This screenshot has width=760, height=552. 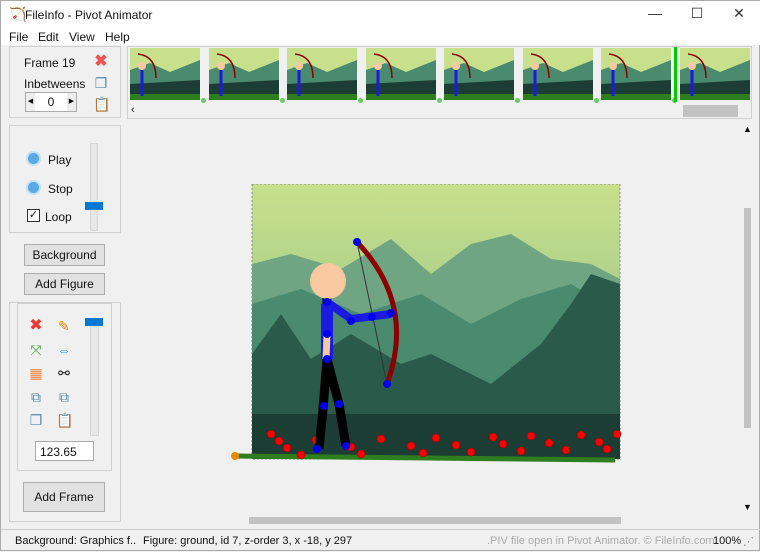 What do you see at coordinates (117, 37) in the screenshot?
I see `menu-help: Help` at bounding box center [117, 37].